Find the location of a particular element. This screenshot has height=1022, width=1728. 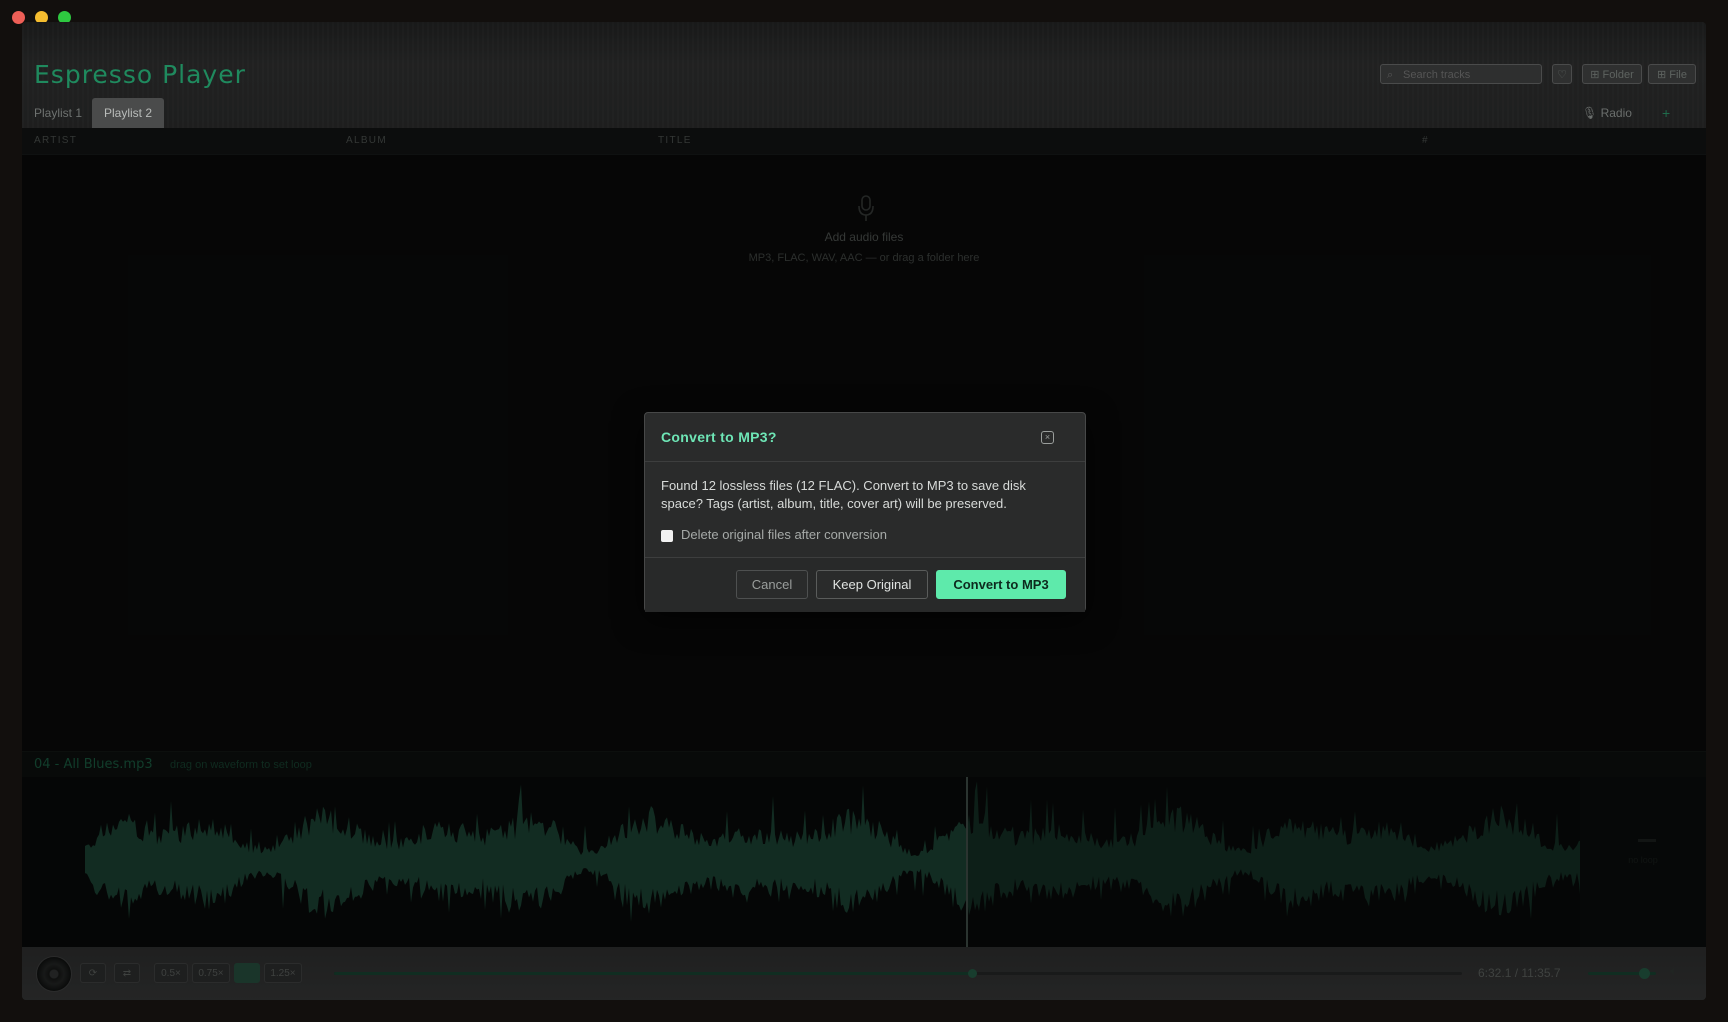

search-input: ⌕ Search tracks is located at coordinates (1461, 74).